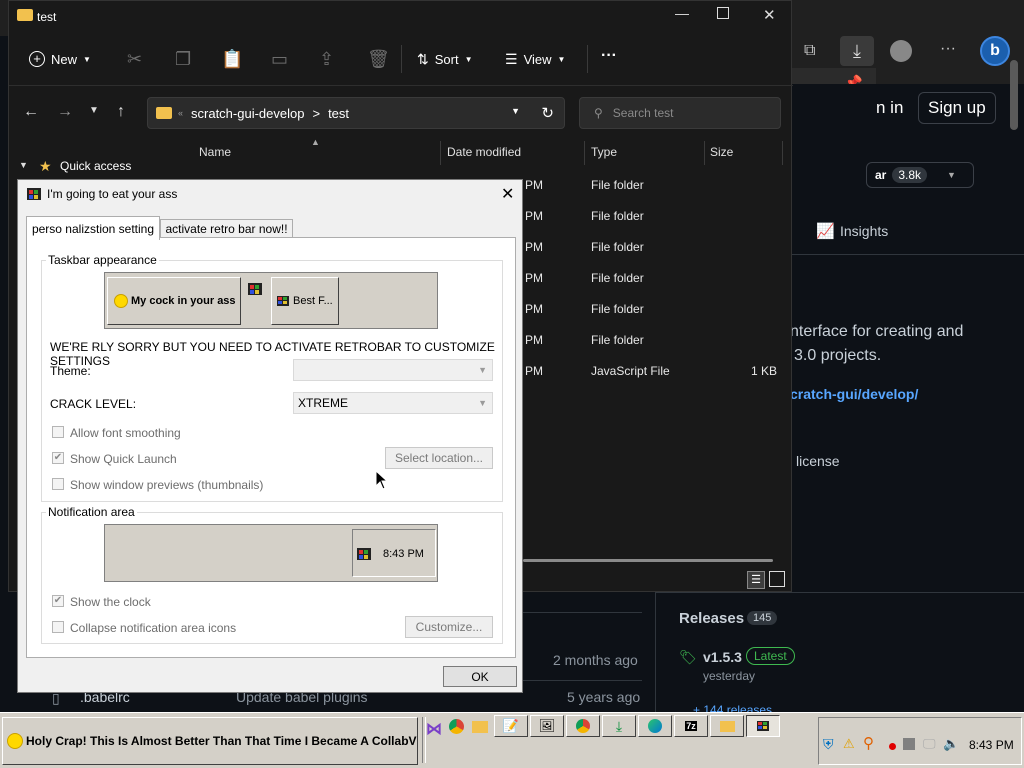  Describe the element at coordinates (445, 59) in the screenshot. I see `sort-button: ⇅ Sort ▼` at that location.